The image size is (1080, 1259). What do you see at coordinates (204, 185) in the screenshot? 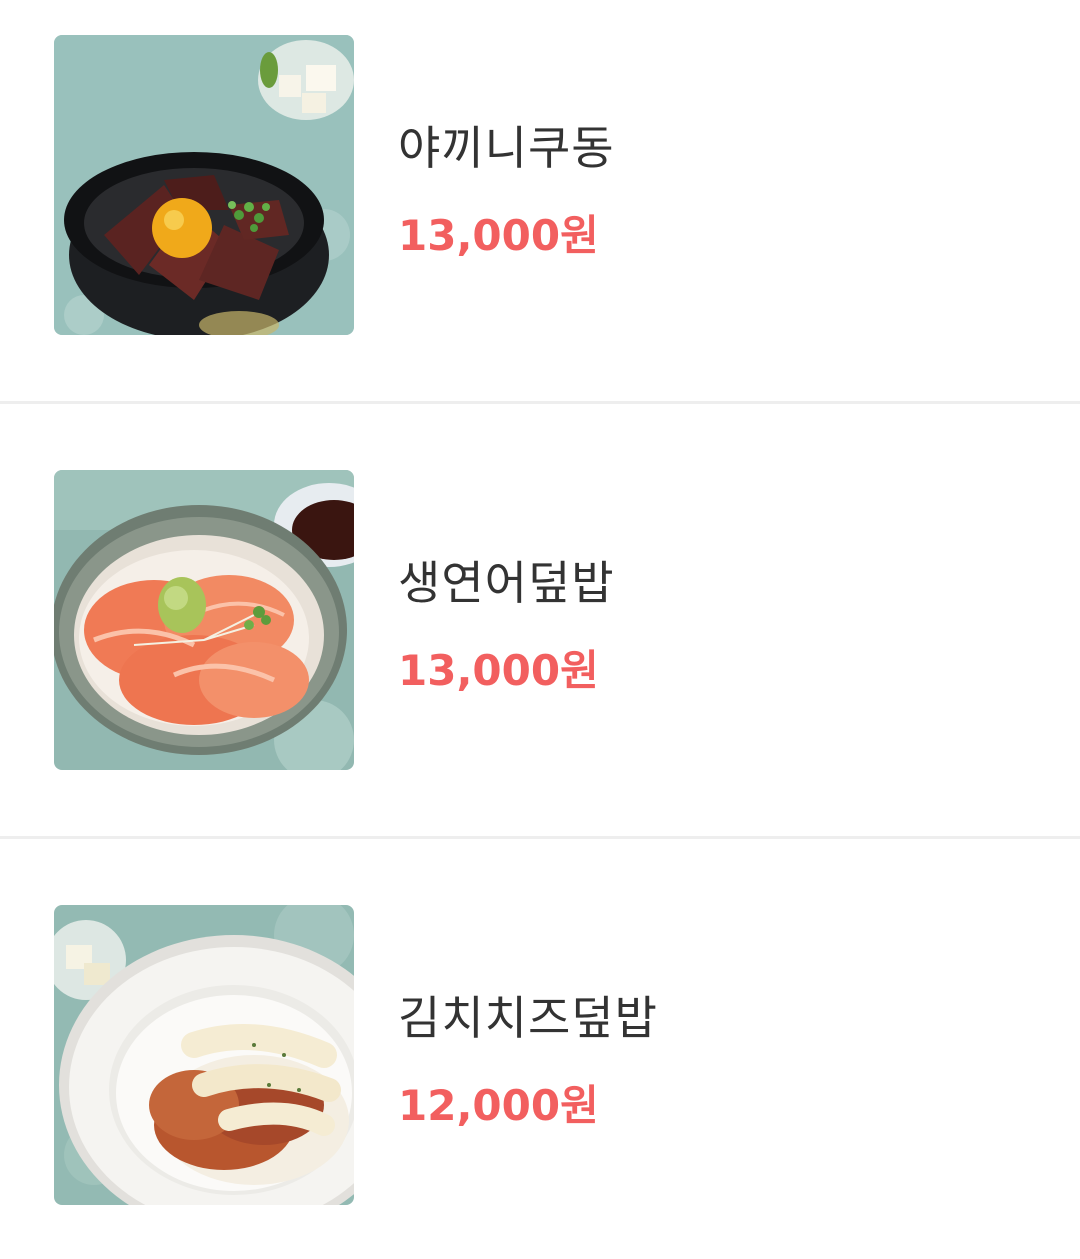
I see `yakiniku-don-photo` at bounding box center [204, 185].